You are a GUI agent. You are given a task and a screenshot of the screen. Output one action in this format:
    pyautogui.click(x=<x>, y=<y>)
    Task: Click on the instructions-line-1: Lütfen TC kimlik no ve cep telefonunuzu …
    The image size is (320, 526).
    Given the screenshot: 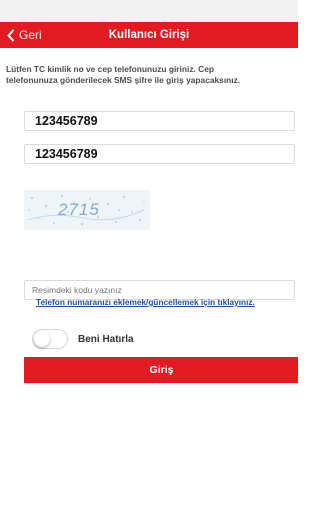 What is the action you would take?
    pyautogui.click(x=110, y=69)
    